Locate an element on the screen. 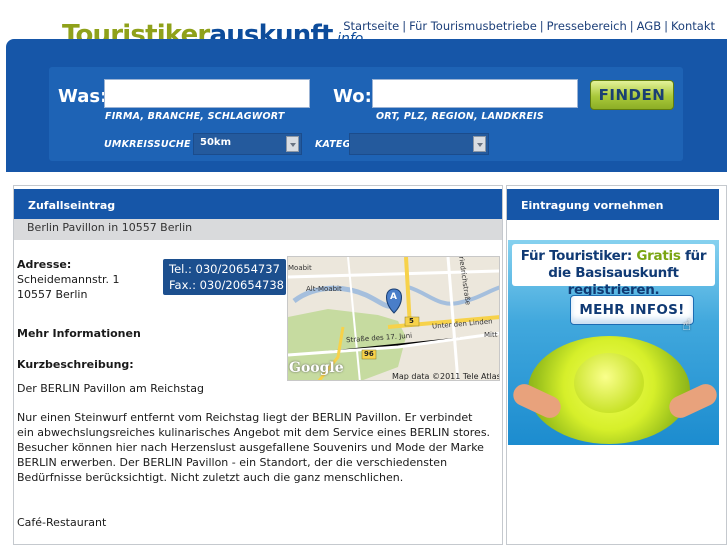 This screenshot has height=545, width=727. promo-line2: die Basisauskunft registrieren. is located at coordinates (613, 281).